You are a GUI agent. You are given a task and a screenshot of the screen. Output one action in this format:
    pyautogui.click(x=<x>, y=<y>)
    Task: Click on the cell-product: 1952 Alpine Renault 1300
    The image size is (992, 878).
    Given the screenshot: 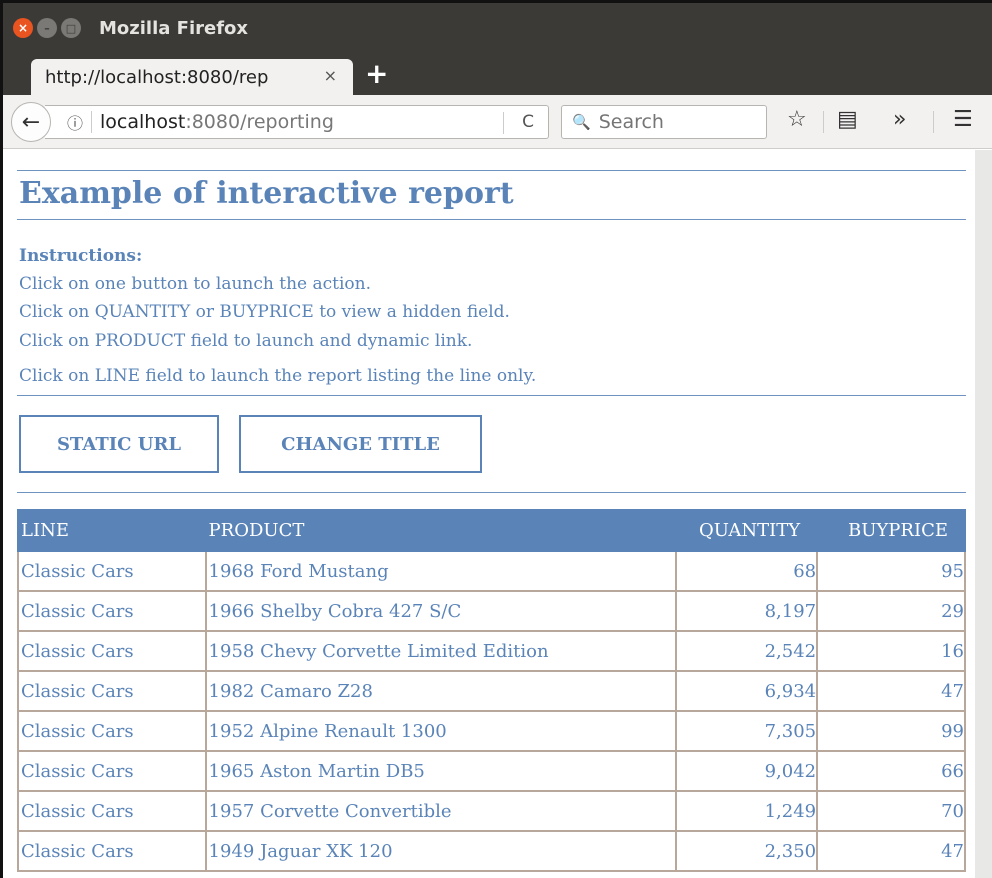 What is the action you would take?
    pyautogui.click(x=441, y=731)
    